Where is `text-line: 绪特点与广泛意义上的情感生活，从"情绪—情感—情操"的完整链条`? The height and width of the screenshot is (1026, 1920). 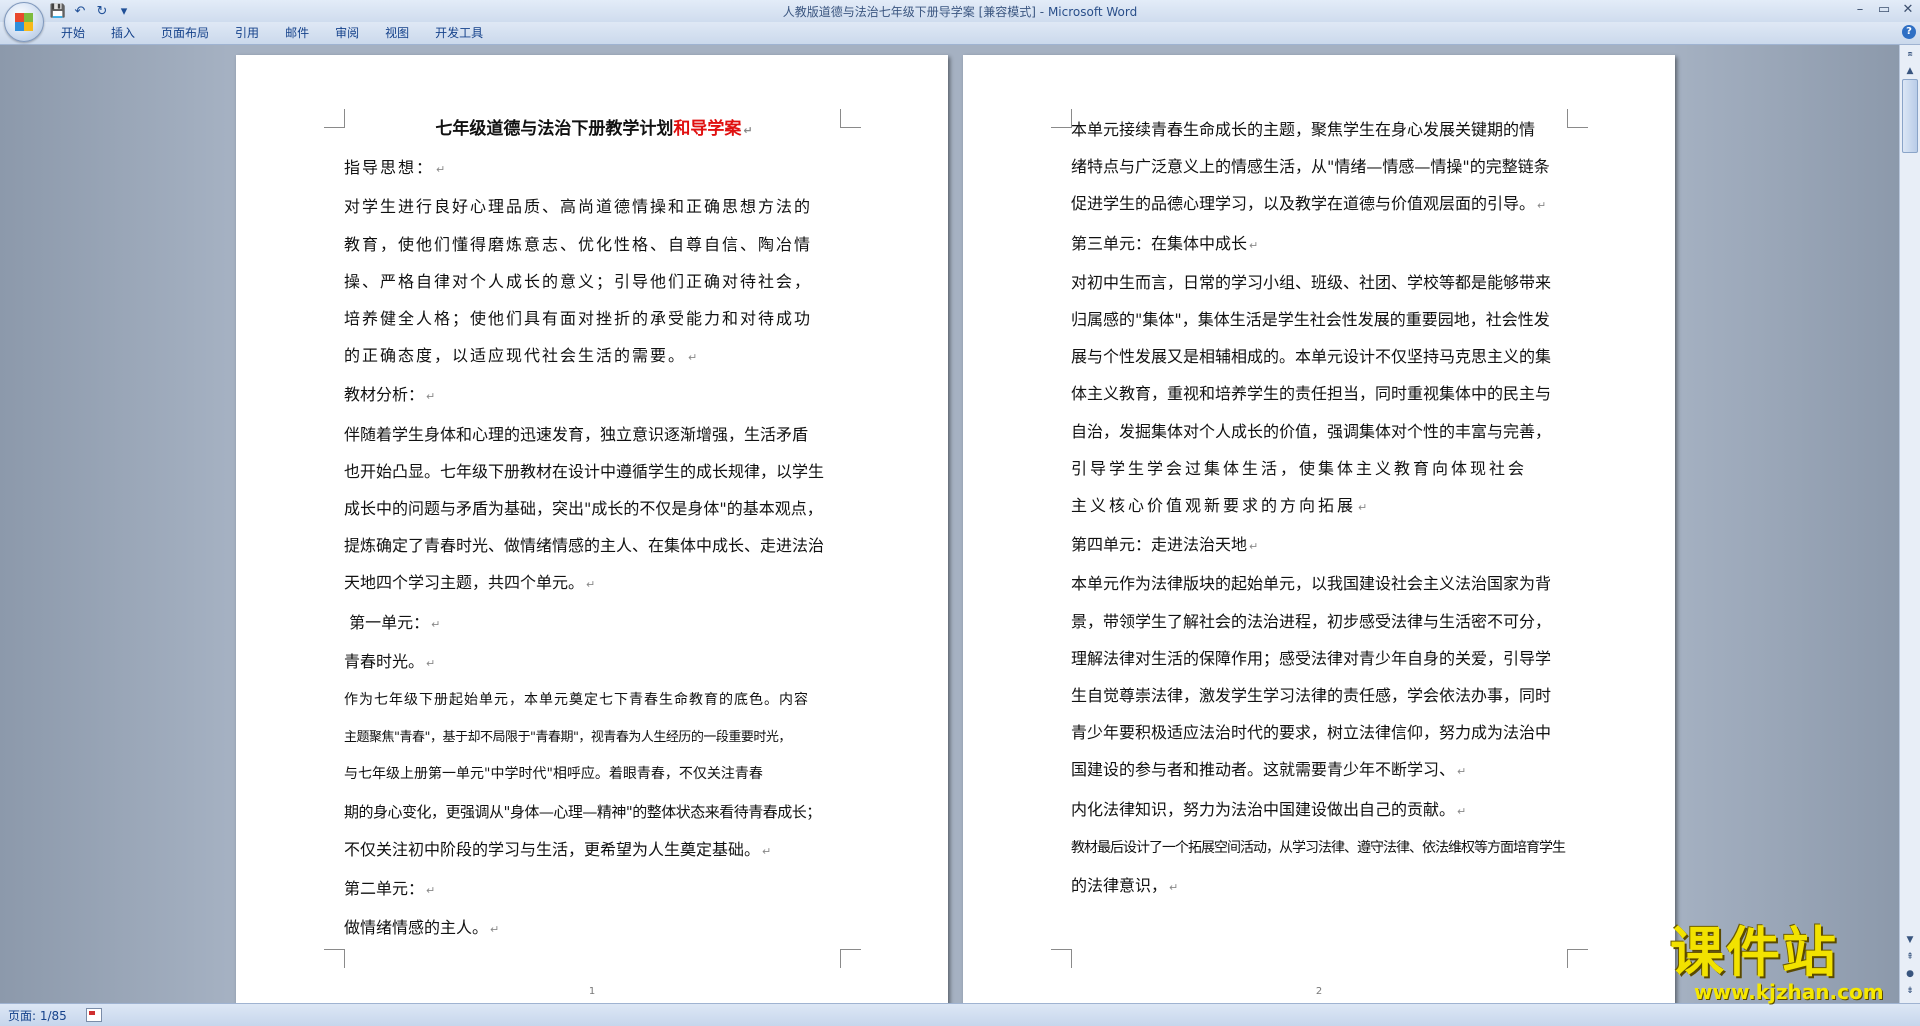 text-line: 绪特点与广泛意义上的情感生活，从"情绪—情感—情操"的完整链条 is located at coordinates (1310, 167).